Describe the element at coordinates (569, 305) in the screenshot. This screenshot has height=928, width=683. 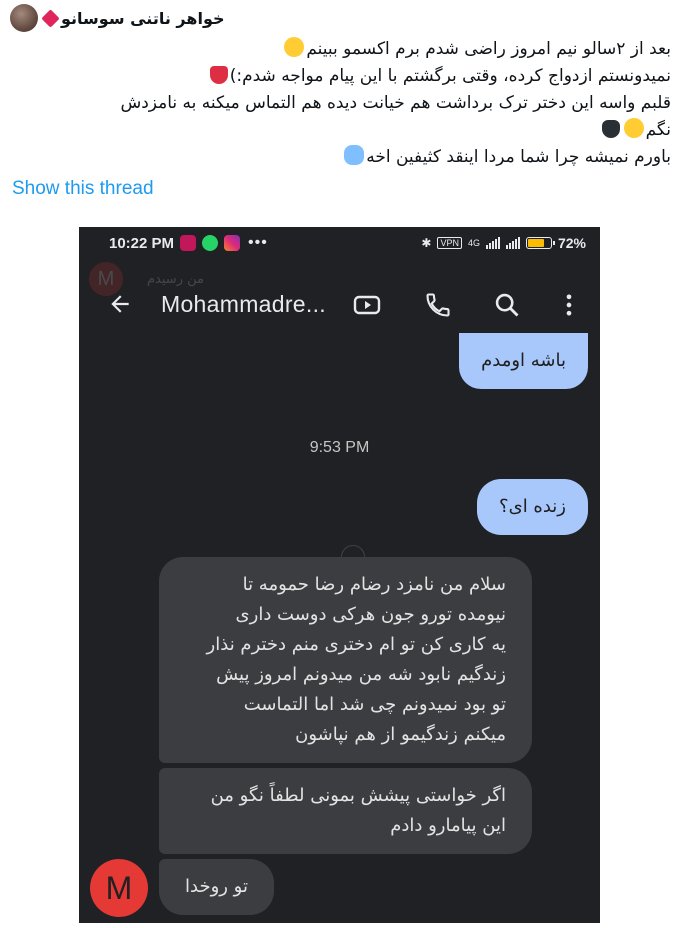
I see `more-vert-icon` at that location.